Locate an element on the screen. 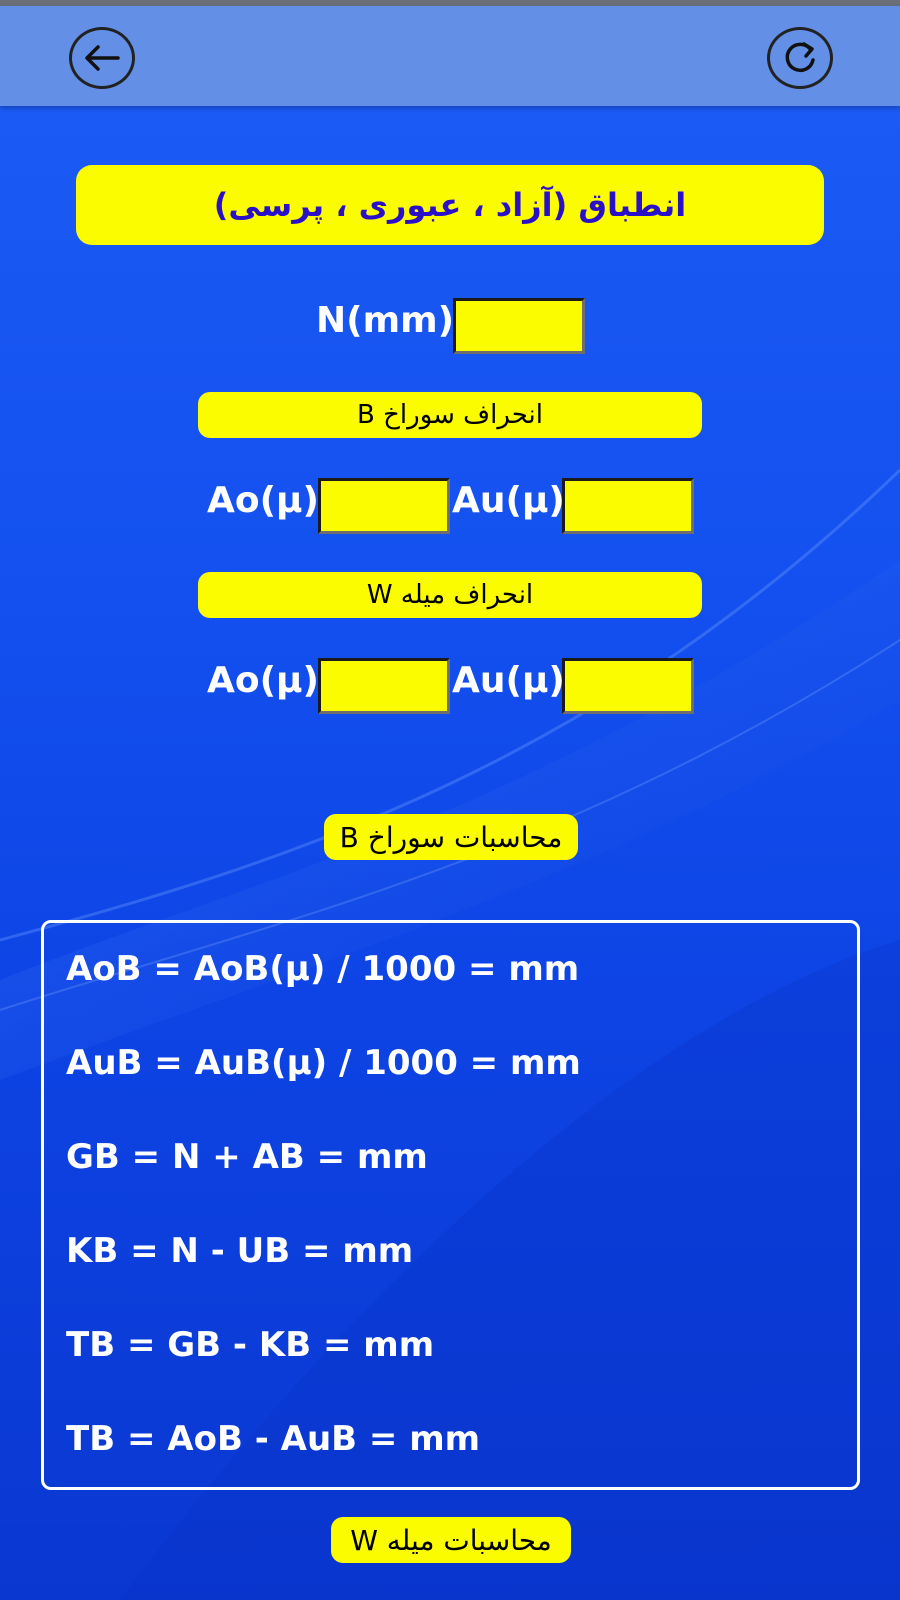 This screenshot has height=1600, width=900. nominal-size-label: N(mm) is located at coordinates (385, 320).